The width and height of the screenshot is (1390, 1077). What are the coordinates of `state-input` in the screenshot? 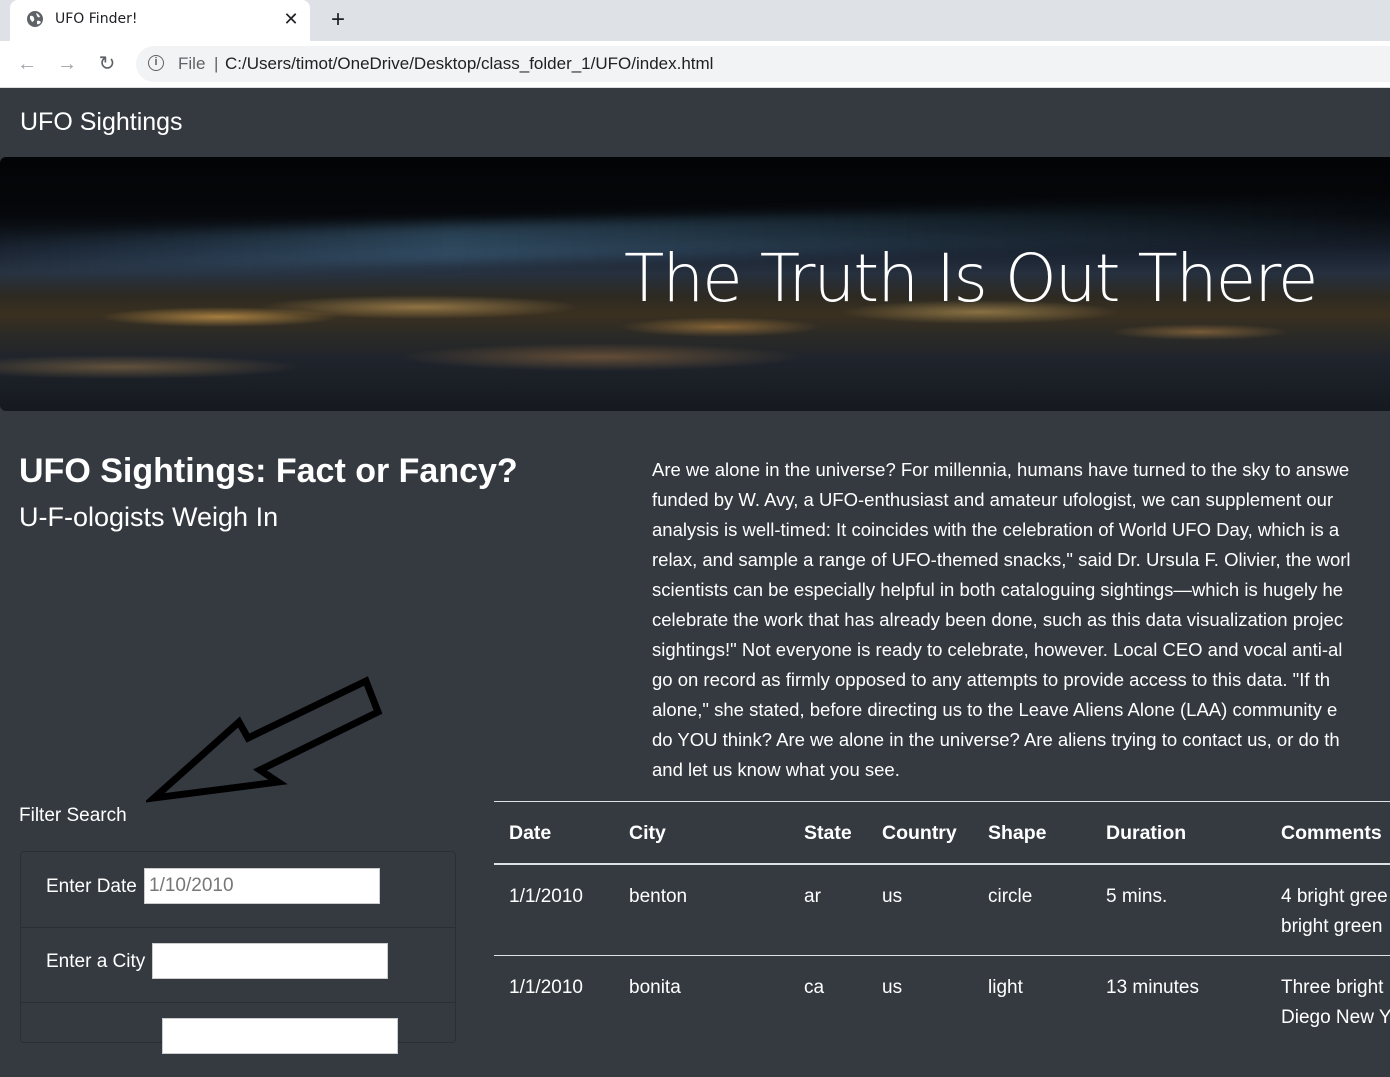 It's located at (280, 1036).